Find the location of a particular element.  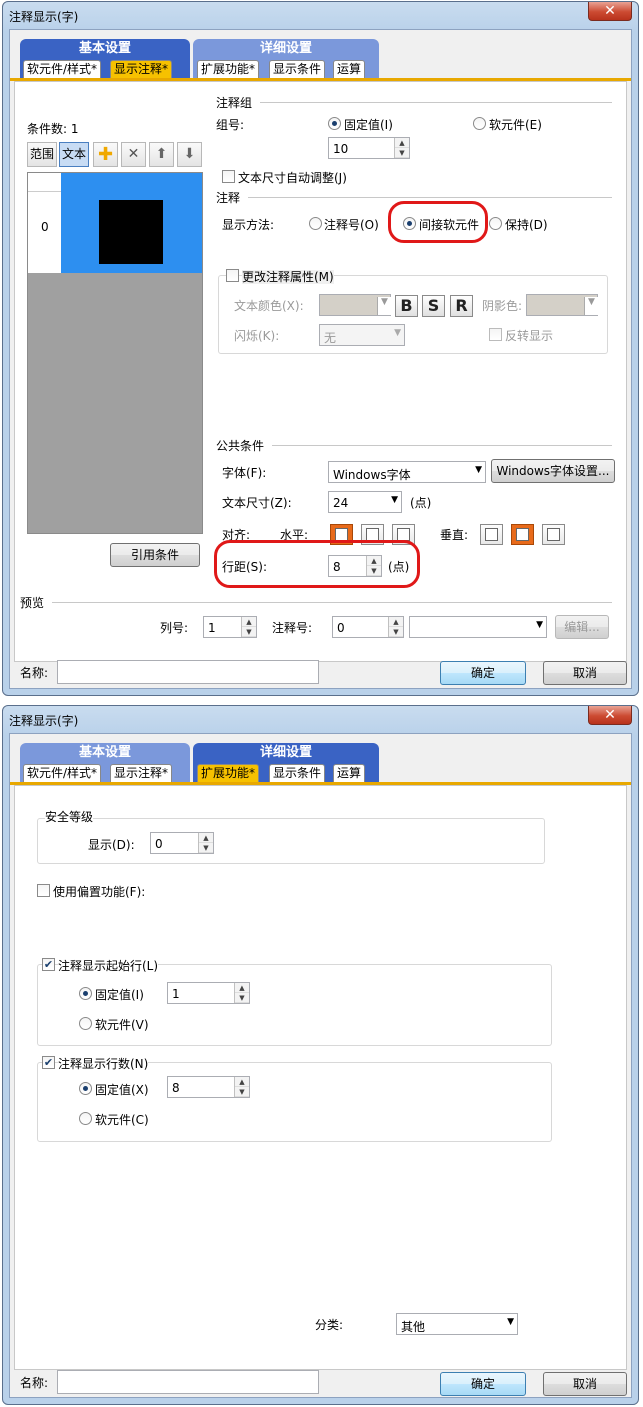

count-device-label: 软元件(C) is located at coordinates (122, 1120).